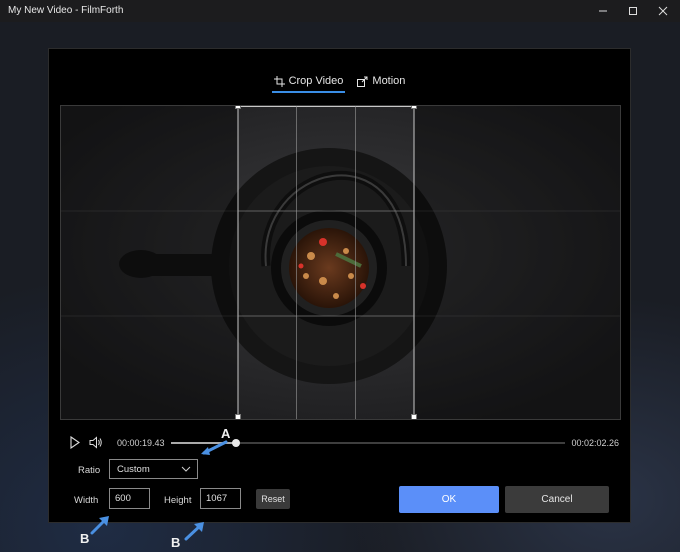 Image resolution: width=680 pixels, height=552 pixels. I want to click on maximize-button, so click(633, 11).